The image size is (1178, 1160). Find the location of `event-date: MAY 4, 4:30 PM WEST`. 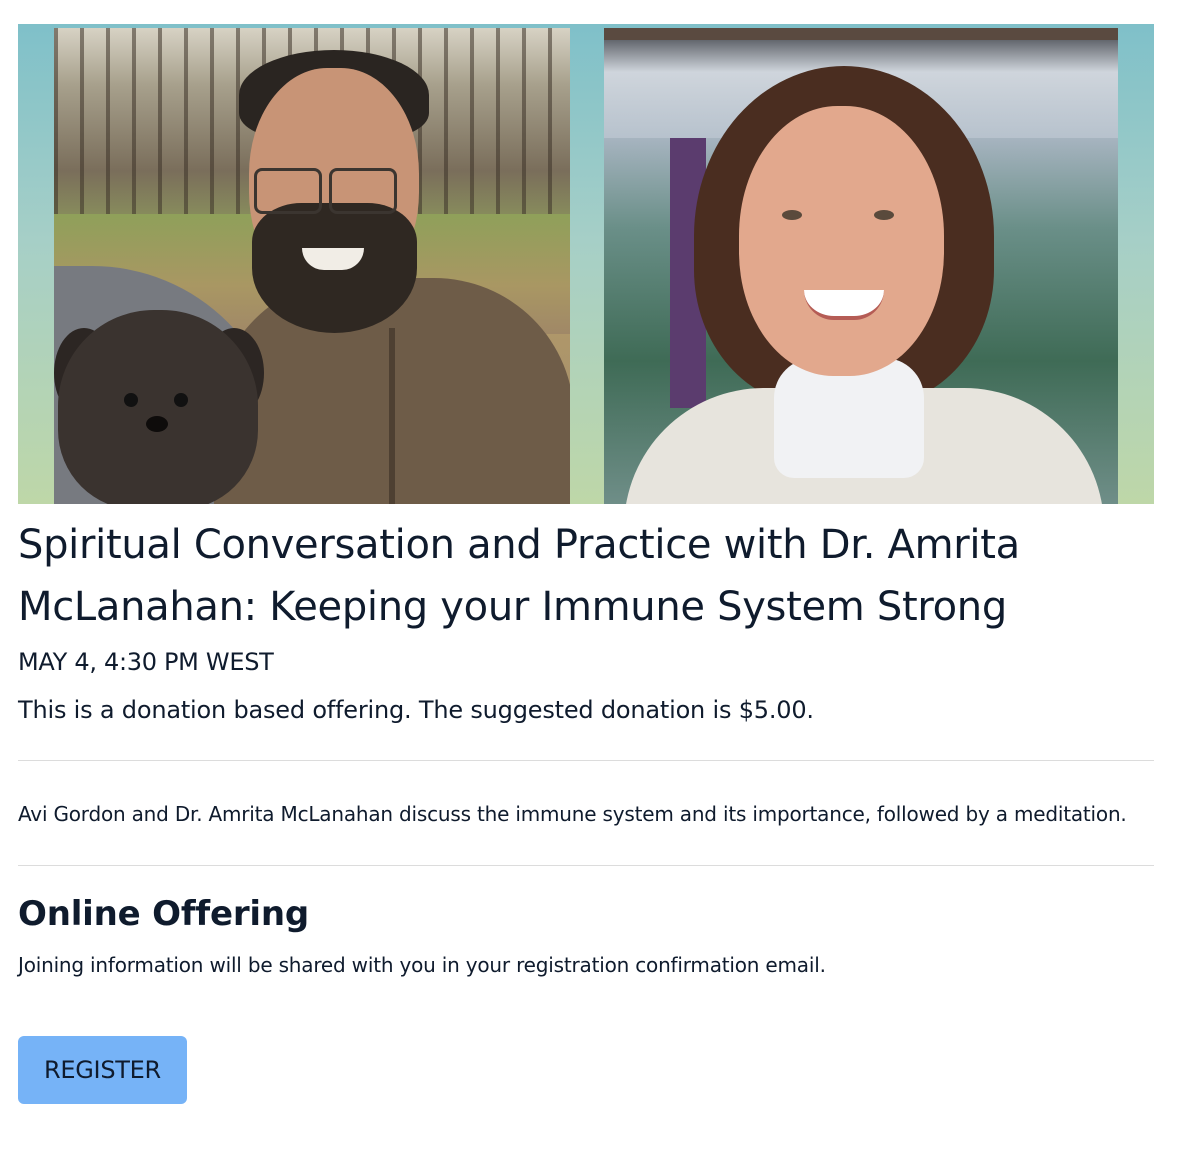

event-date: MAY 4, 4:30 PM WEST is located at coordinates (146, 662).